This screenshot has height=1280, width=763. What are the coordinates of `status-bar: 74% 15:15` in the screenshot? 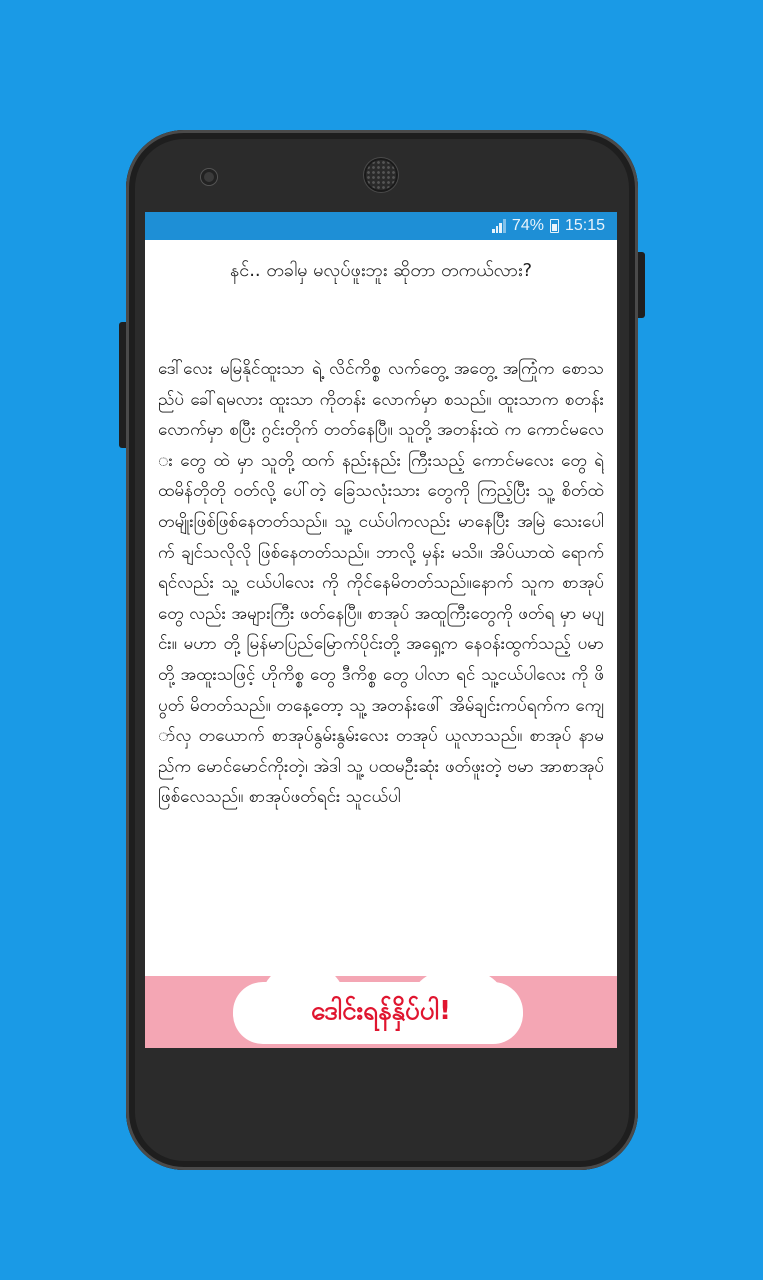 It's located at (381, 226).